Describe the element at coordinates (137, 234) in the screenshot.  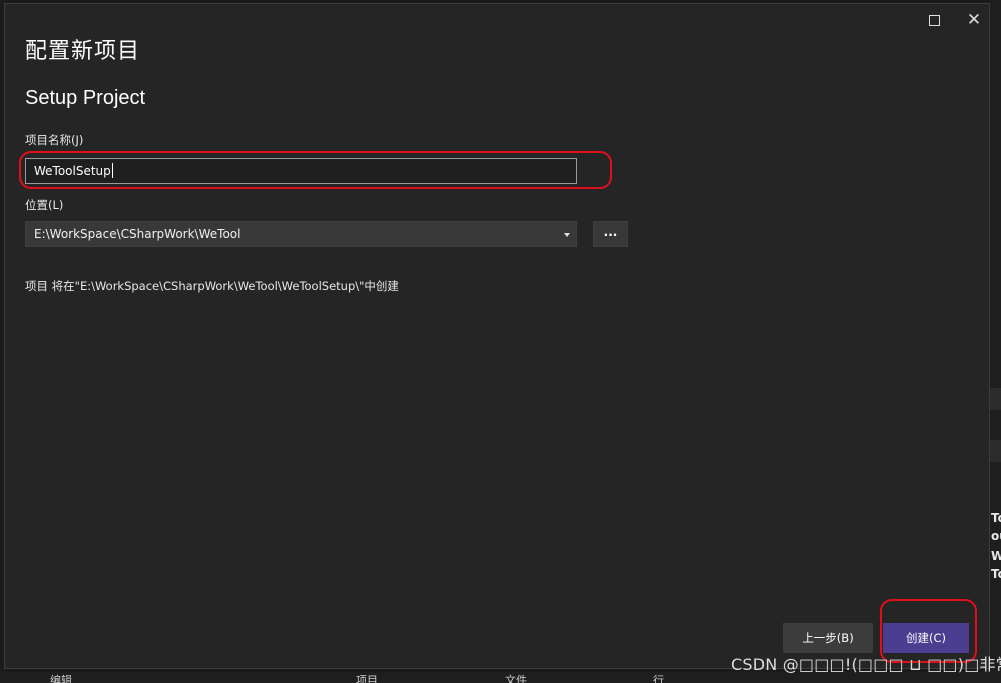
I see `location-value: E:\WorkSpace\CSharpWork\WeTool` at that location.